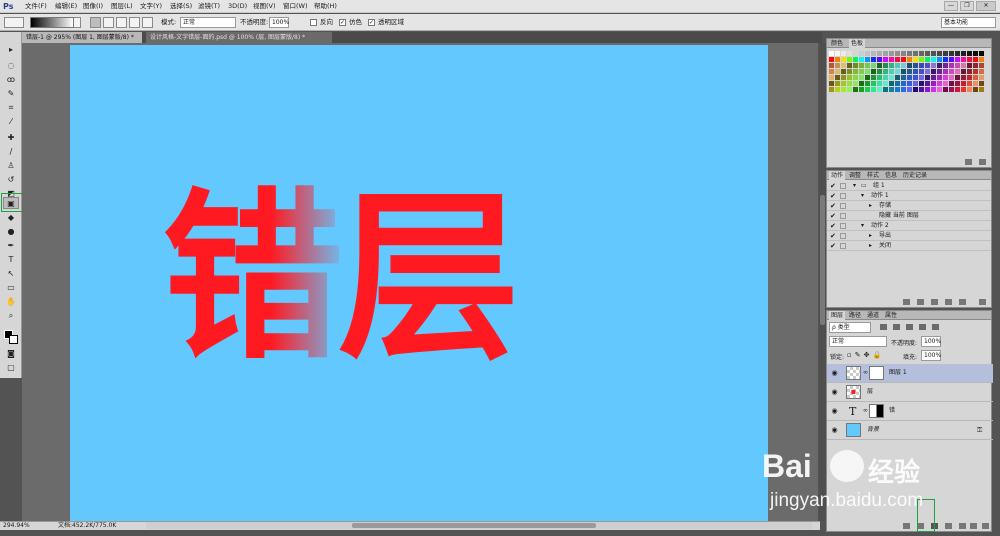 The height and width of the screenshot is (536, 1000). Describe the element at coordinates (870, 246) in the screenshot. I see `chevron-right-icon: ▸` at that location.